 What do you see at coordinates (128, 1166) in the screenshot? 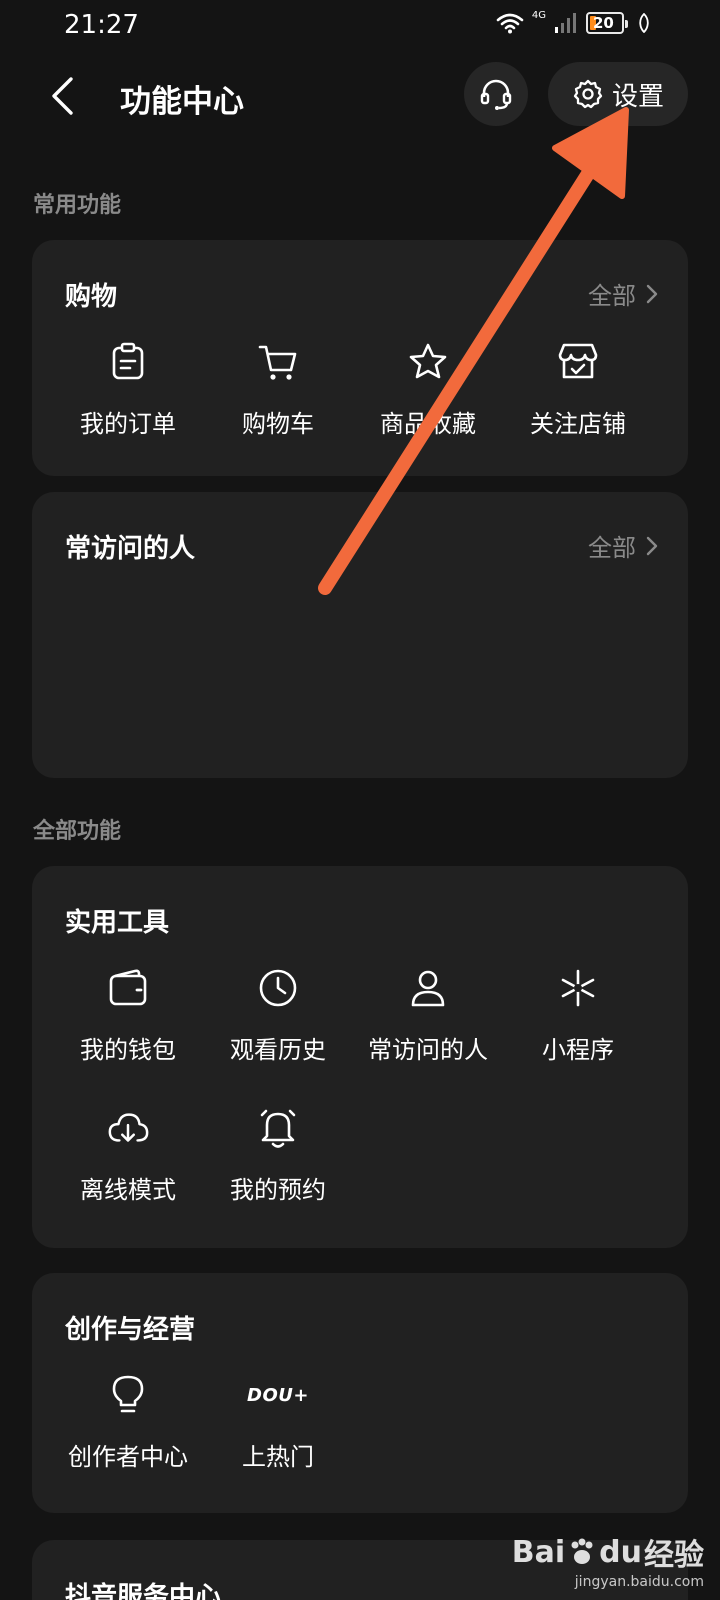
I see `grid-item-offline-mode: 离线模式` at bounding box center [128, 1166].